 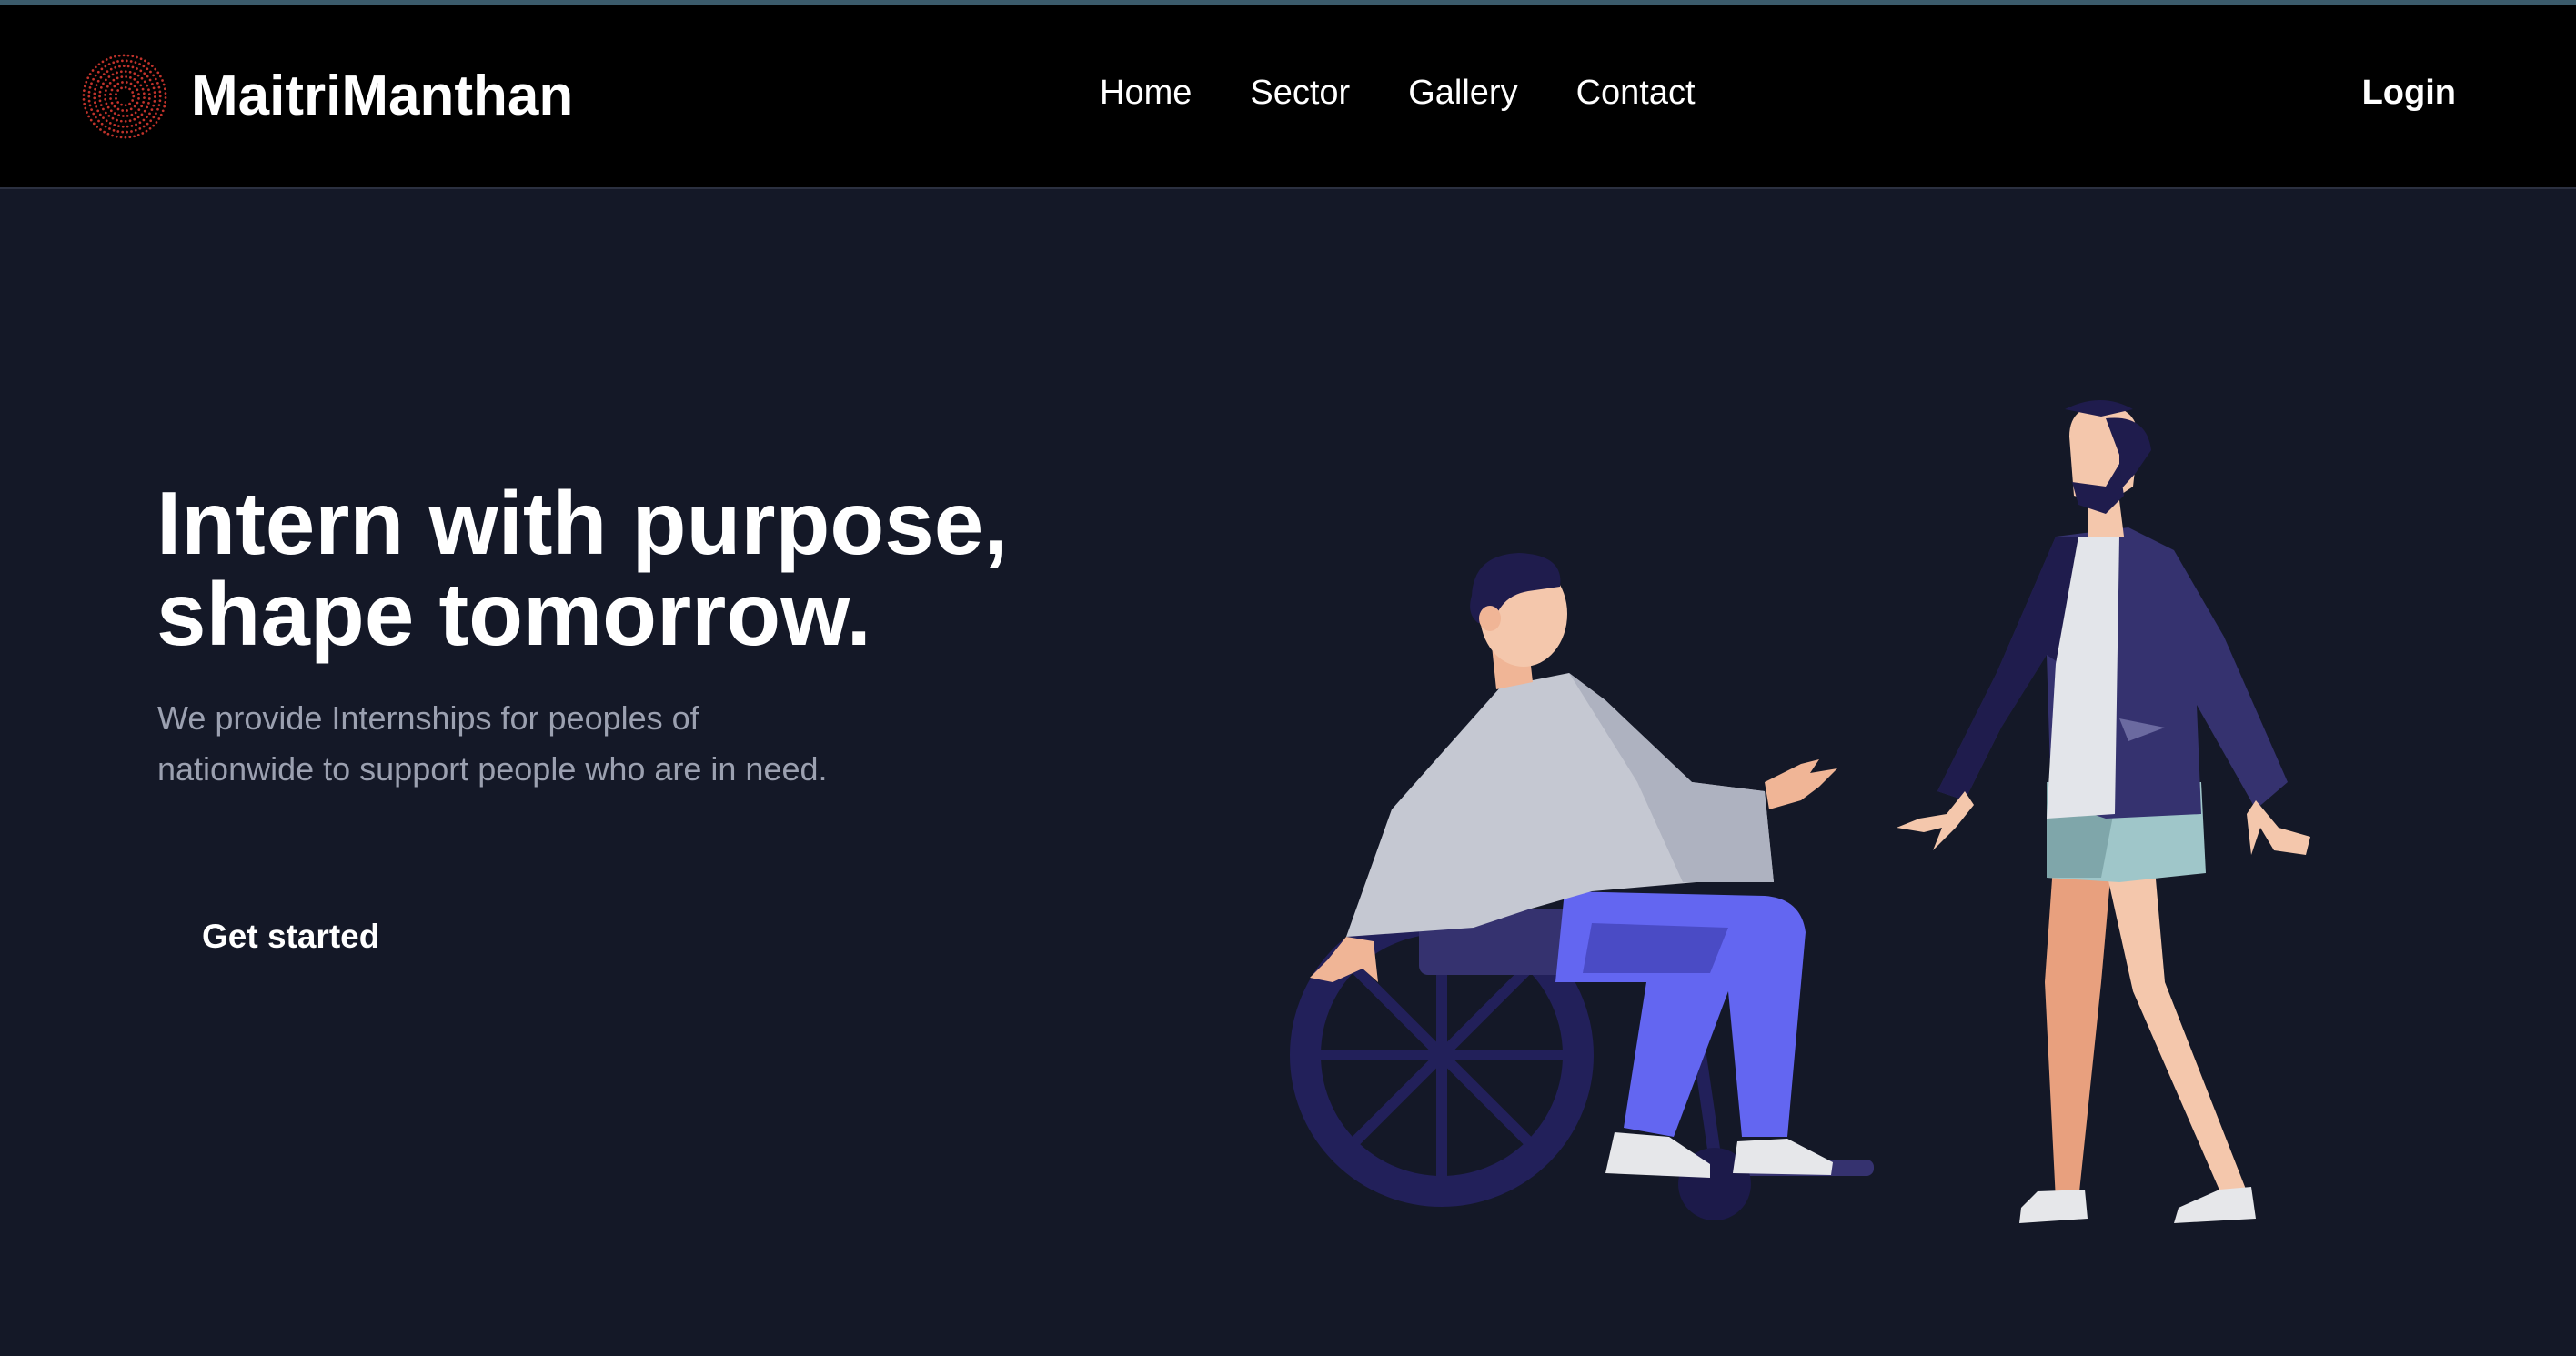 I want to click on nav-link-sector: Sector, so click(x=1300, y=92).